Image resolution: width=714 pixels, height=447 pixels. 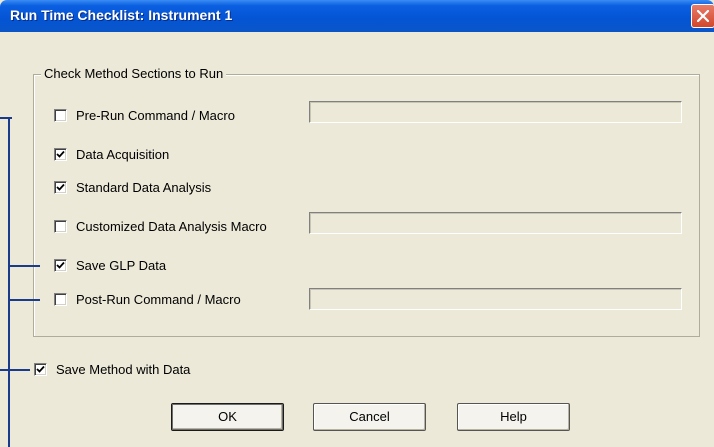 I want to click on save-glp-data-checkbox, so click(x=60, y=265).